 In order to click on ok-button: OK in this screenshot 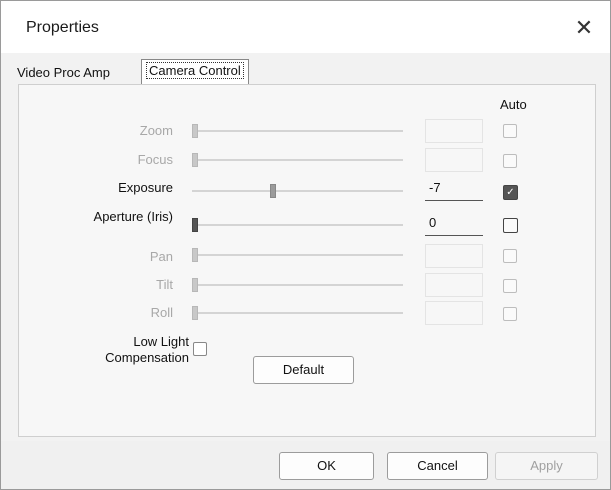, I will do `click(326, 466)`.